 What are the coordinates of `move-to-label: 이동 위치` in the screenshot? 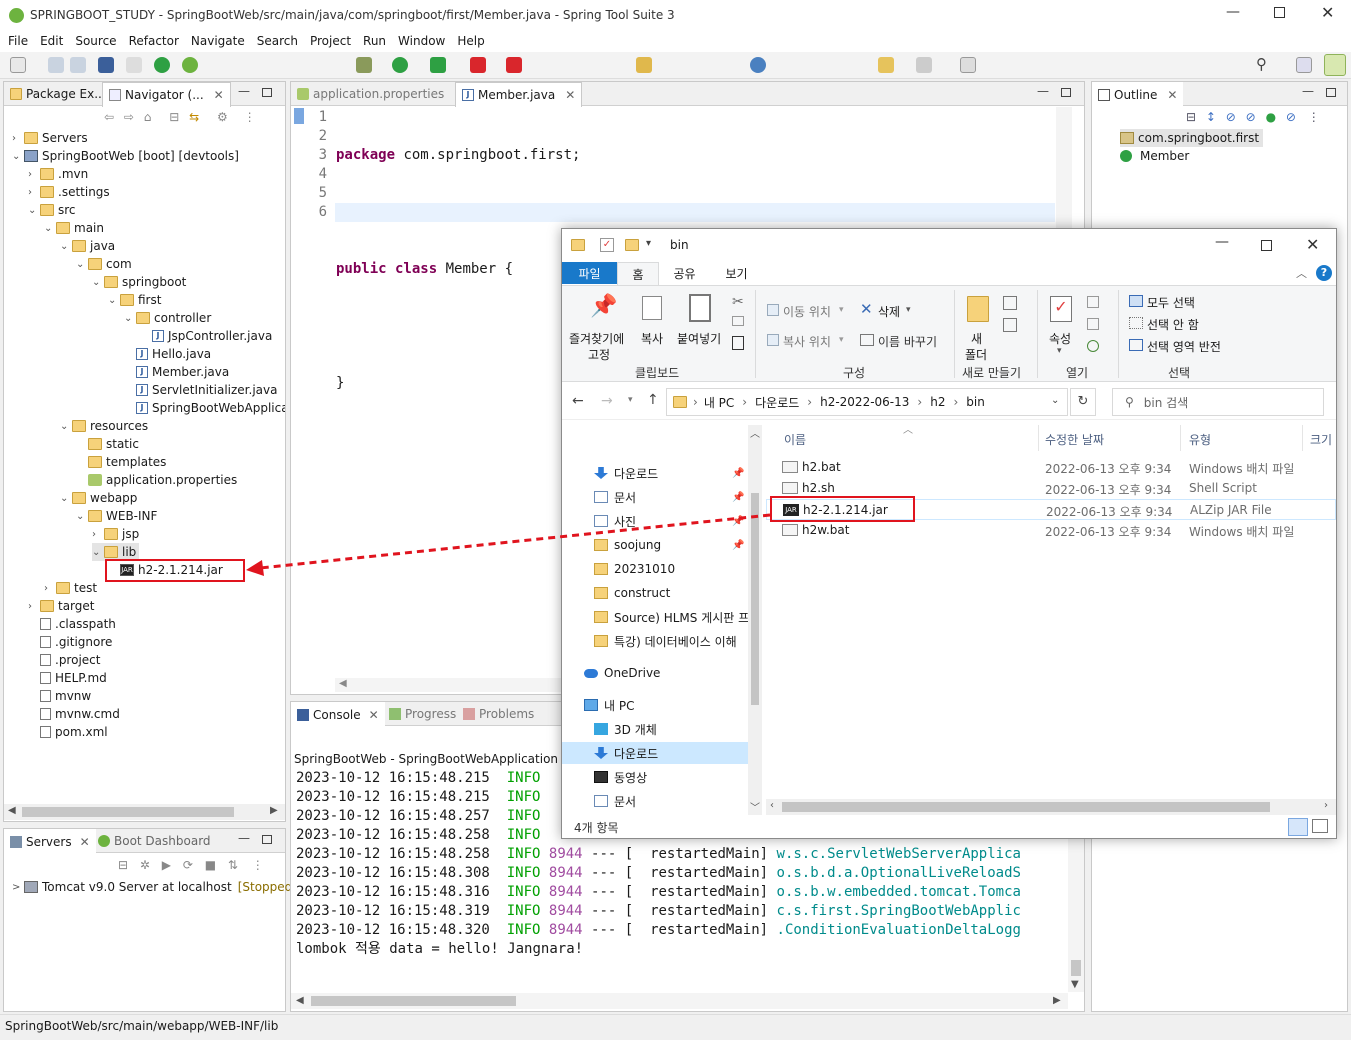 It's located at (807, 311).